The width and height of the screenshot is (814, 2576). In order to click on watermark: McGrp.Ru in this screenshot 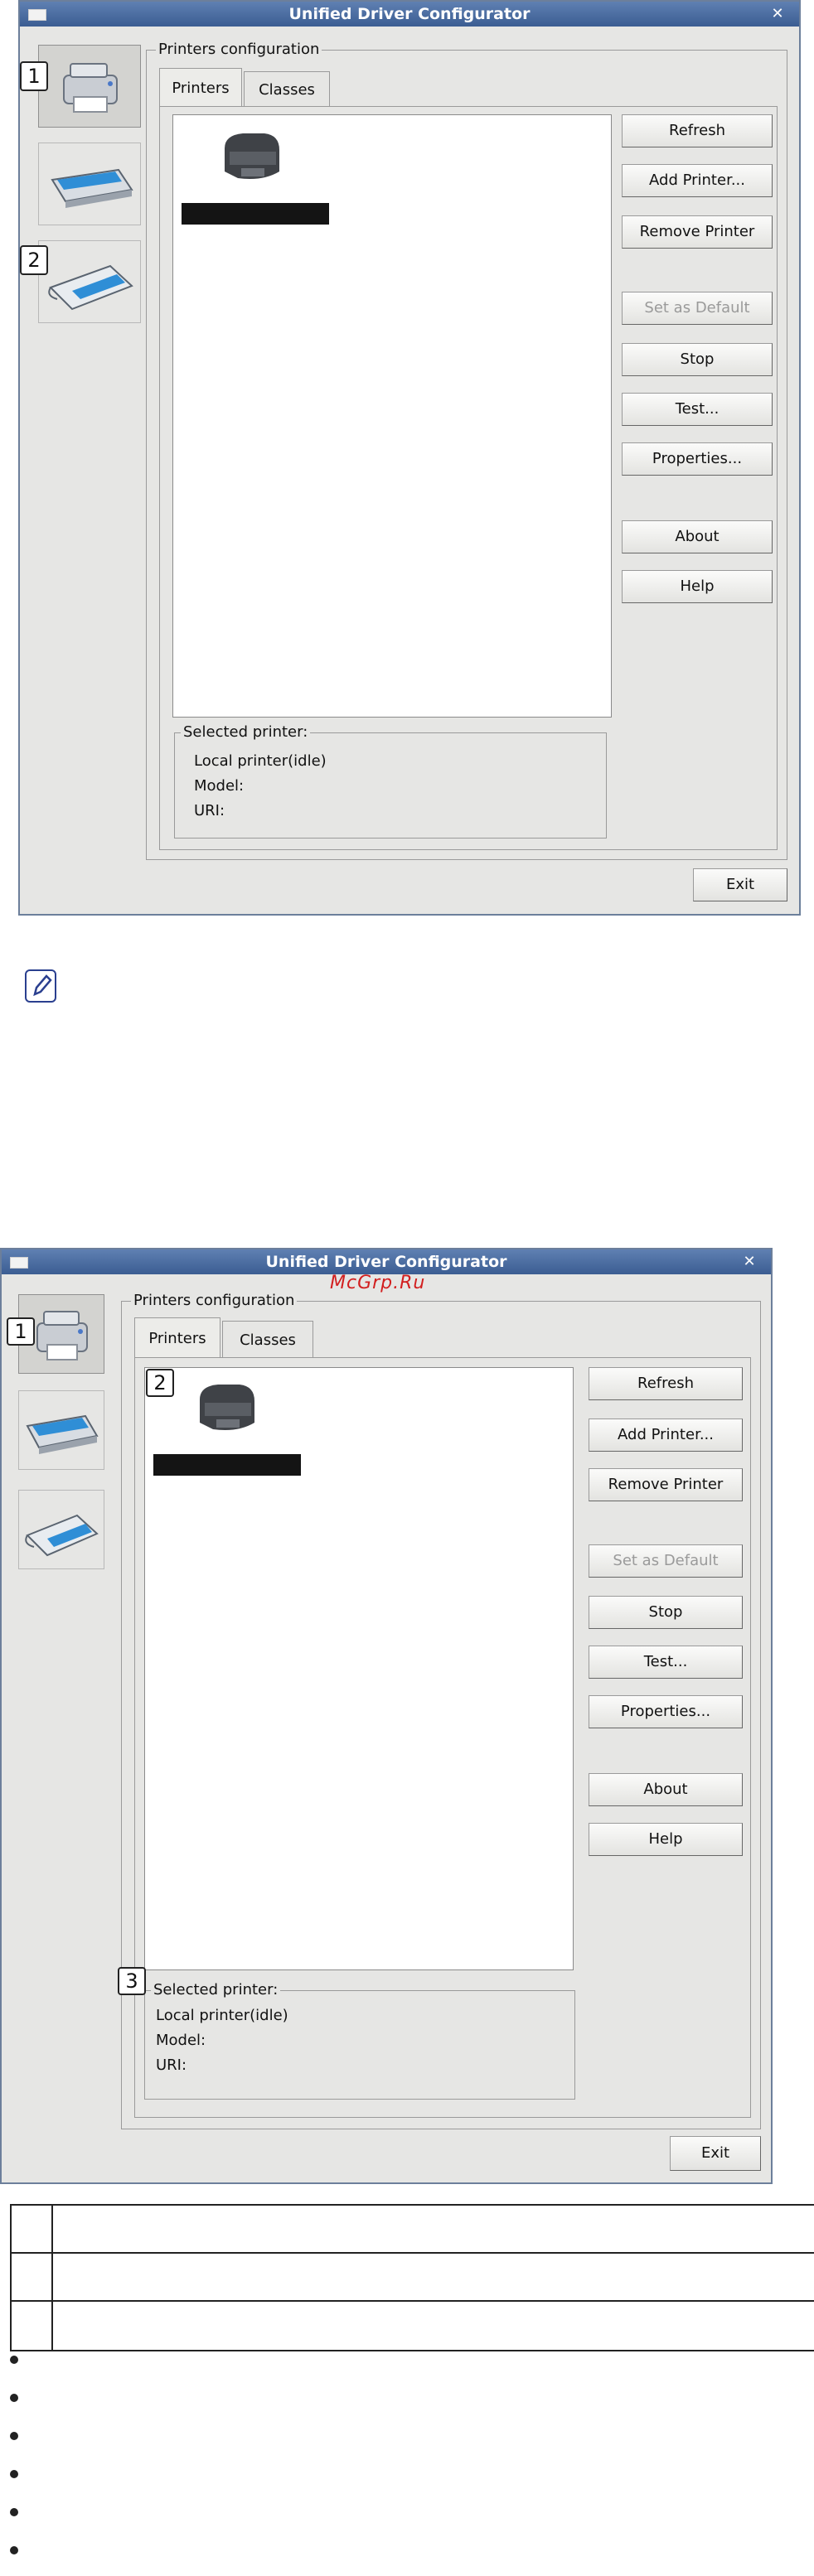, I will do `click(378, 1283)`.